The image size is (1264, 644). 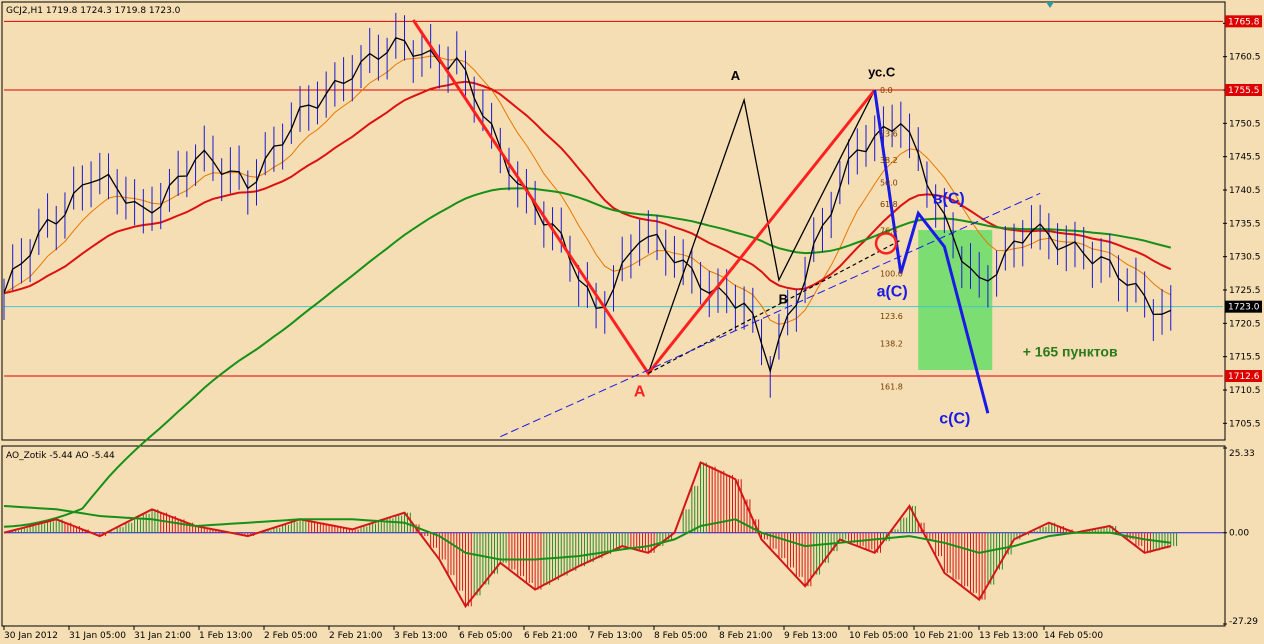 What do you see at coordinates (1245, 58) in the screenshot?
I see `y-tick-label: 1760.5` at bounding box center [1245, 58].